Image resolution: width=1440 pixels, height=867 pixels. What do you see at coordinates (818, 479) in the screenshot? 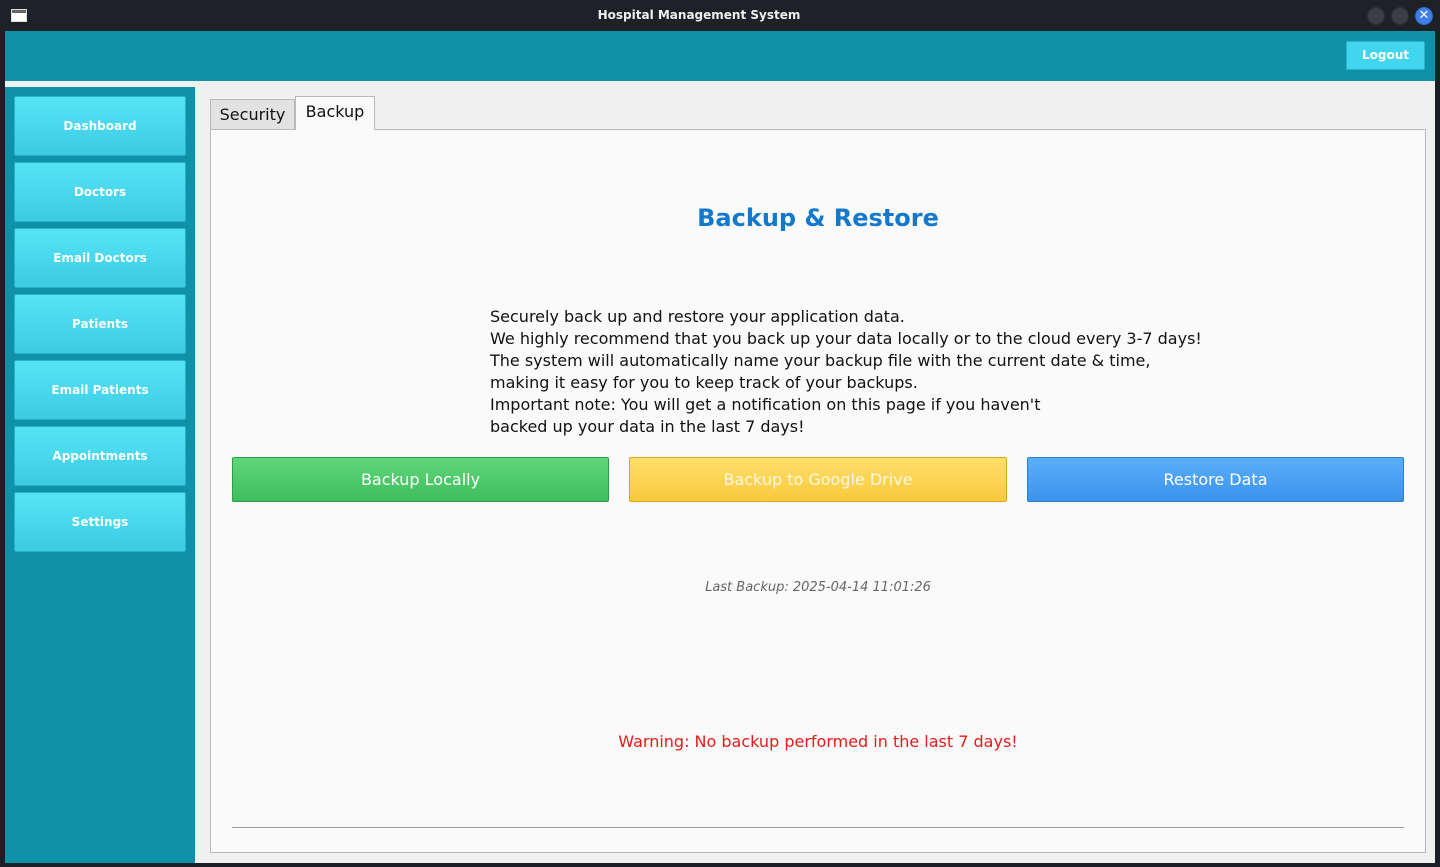
I see `backup-google-drive-button: Backup to Google Drive` at bounding box center [818, 479].